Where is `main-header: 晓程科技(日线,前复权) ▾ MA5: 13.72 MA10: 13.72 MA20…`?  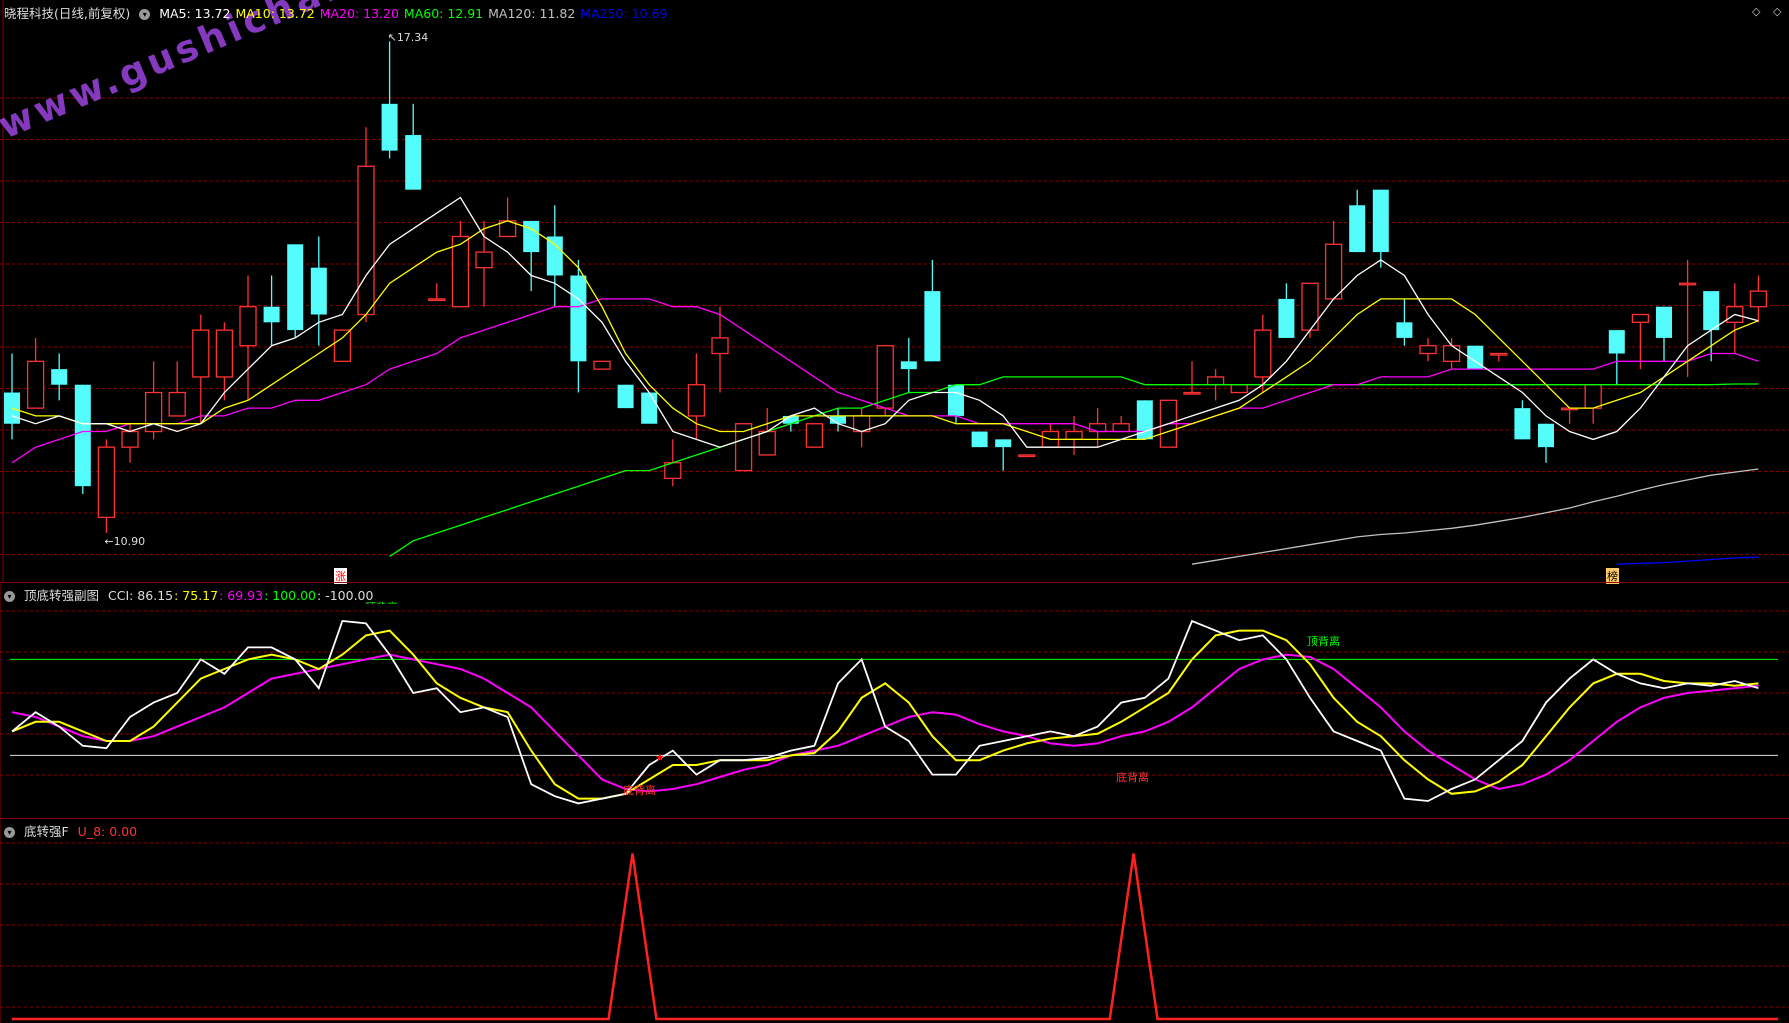
main-header: 晓程科技(日线,前复权) ▾ MA5: 13.72 MA10: 13.72 MA20… is located at coordinates (340, 12).